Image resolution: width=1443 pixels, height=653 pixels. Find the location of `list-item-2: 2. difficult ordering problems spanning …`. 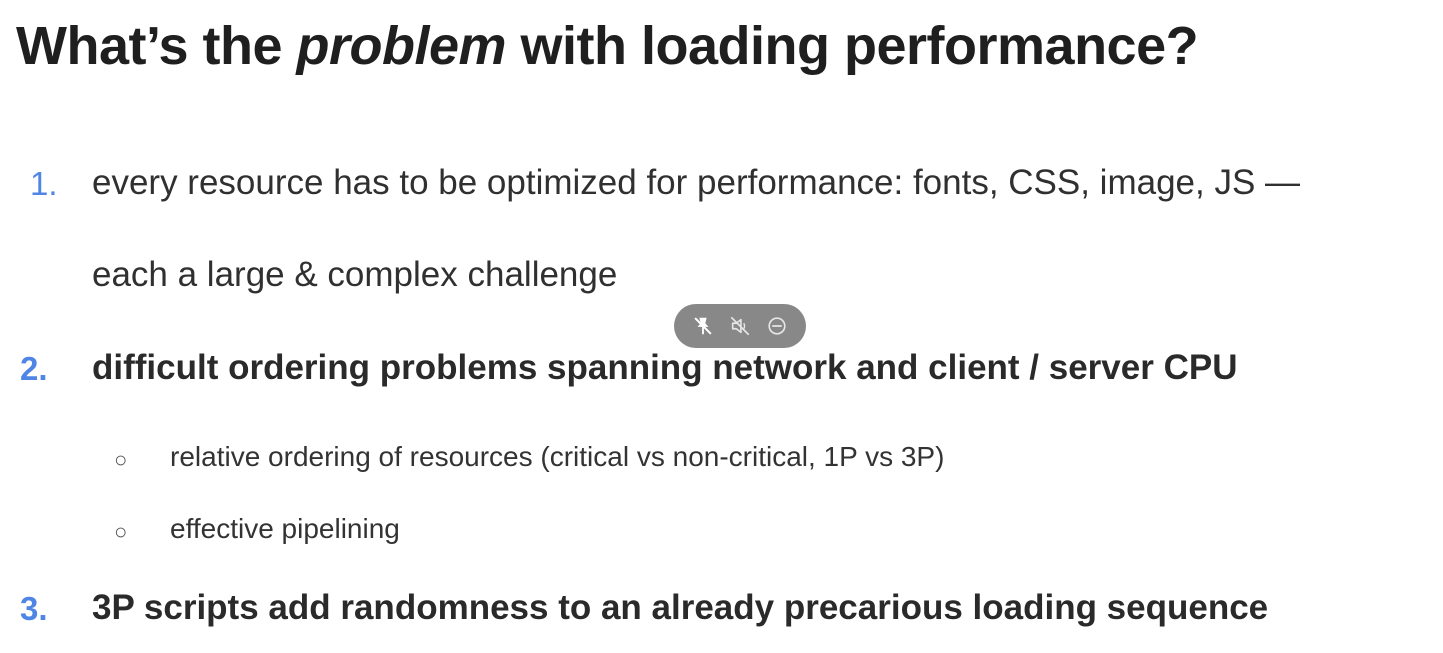

list-item-2: 2. difficult ordering problems spanning … is located at coordinates (721, 370).